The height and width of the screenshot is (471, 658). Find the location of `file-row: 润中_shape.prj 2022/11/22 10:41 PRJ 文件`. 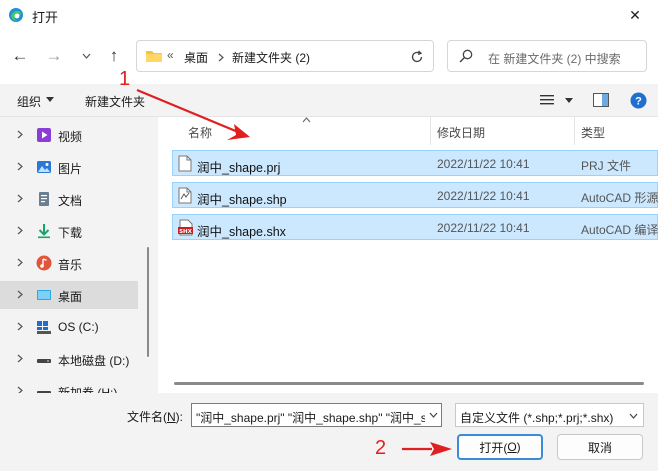

file-row: 润中_shape.prj 2022/11/22 10:41 PRJ 文件 is located at coordinates (415, 163).